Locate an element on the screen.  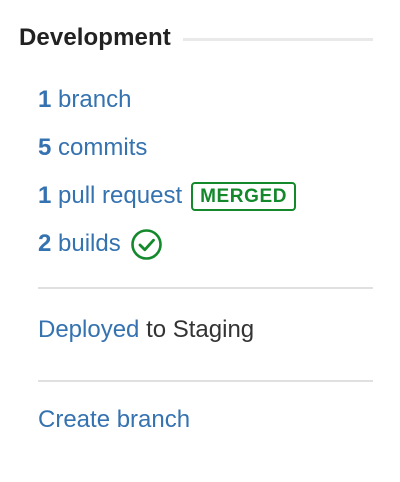
create-branch-link: Create branch is located at coordinates (114, 420).